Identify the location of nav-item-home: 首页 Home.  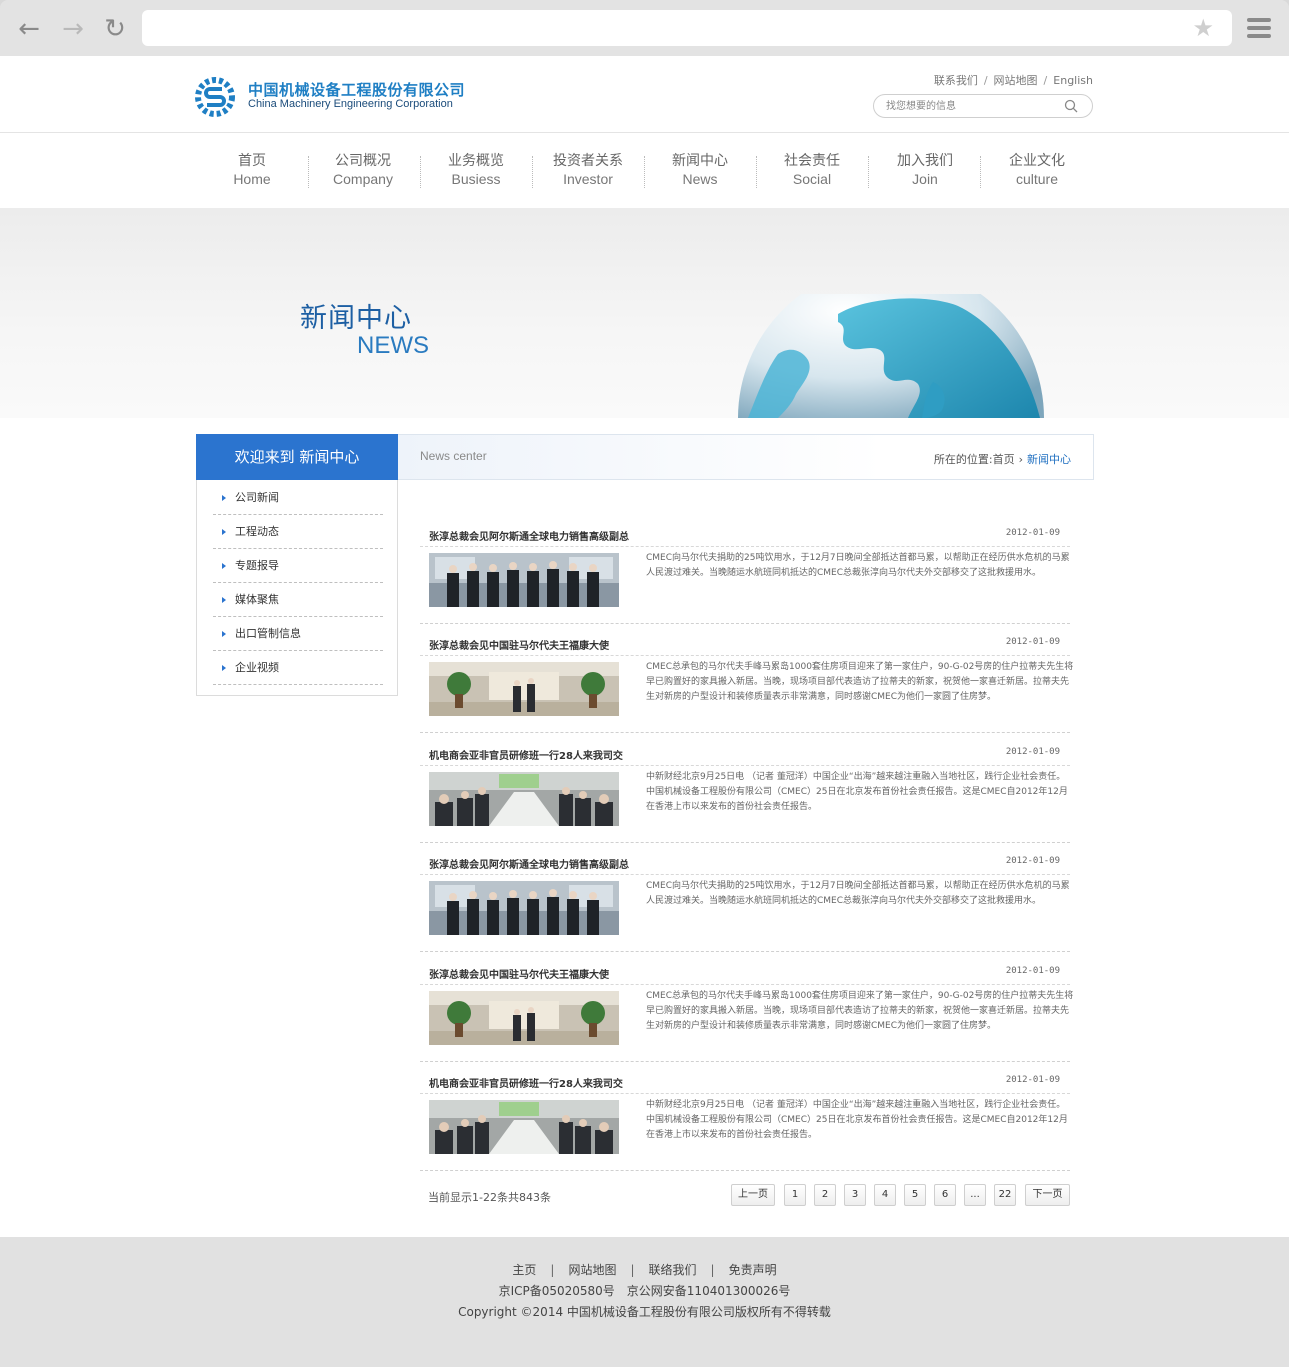
(252, 172).